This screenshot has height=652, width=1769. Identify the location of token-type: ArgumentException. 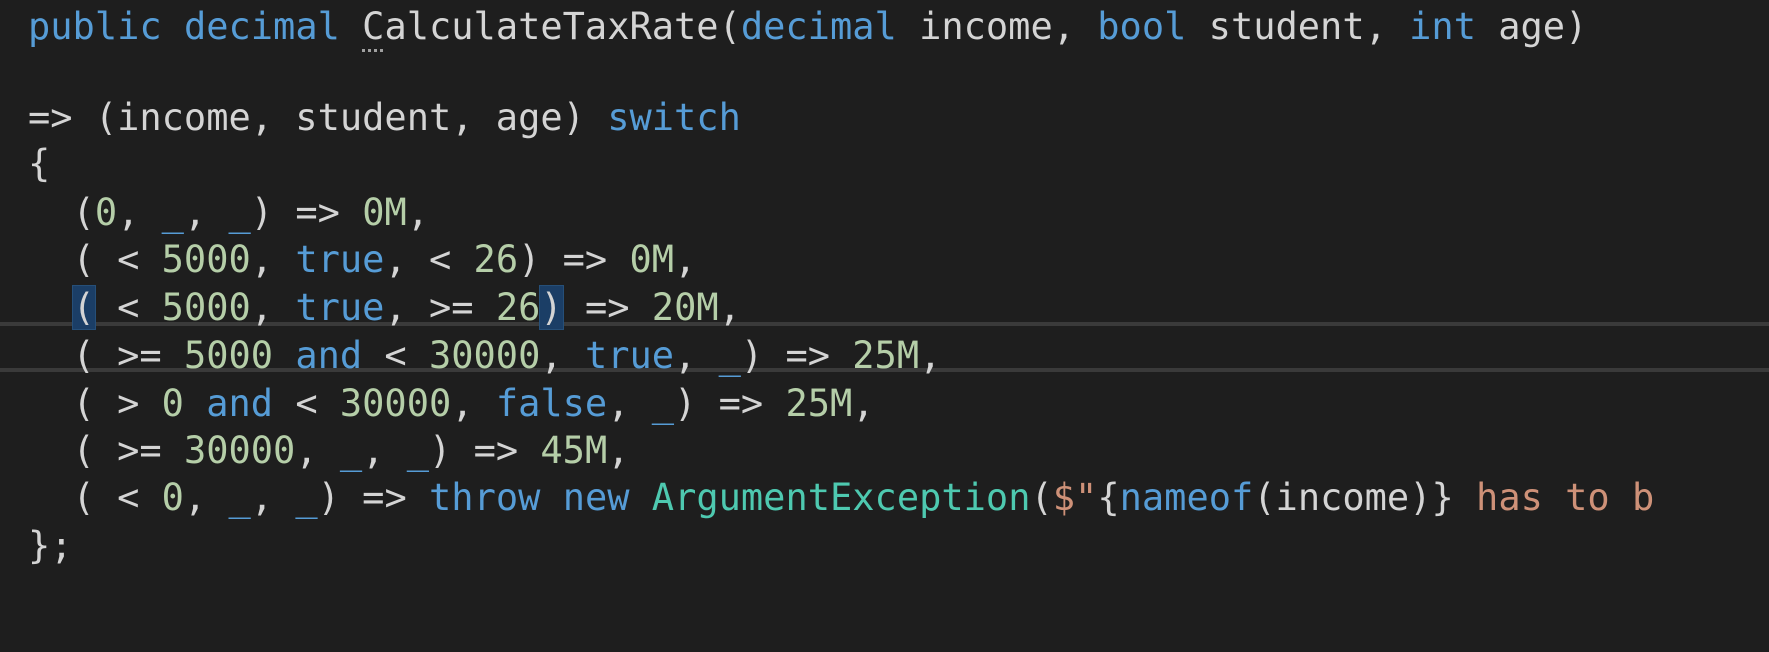
(841, 497).